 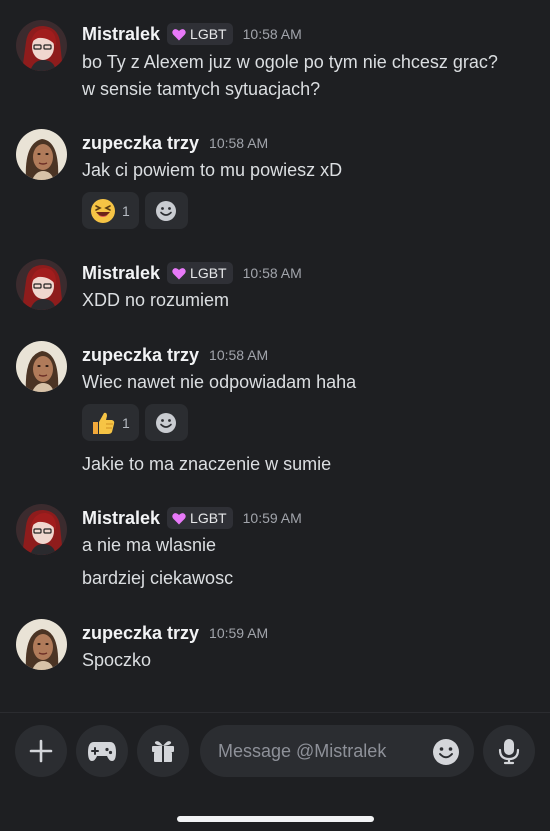 I want to click on laughing-face-icon, so click(x=103, y=210).